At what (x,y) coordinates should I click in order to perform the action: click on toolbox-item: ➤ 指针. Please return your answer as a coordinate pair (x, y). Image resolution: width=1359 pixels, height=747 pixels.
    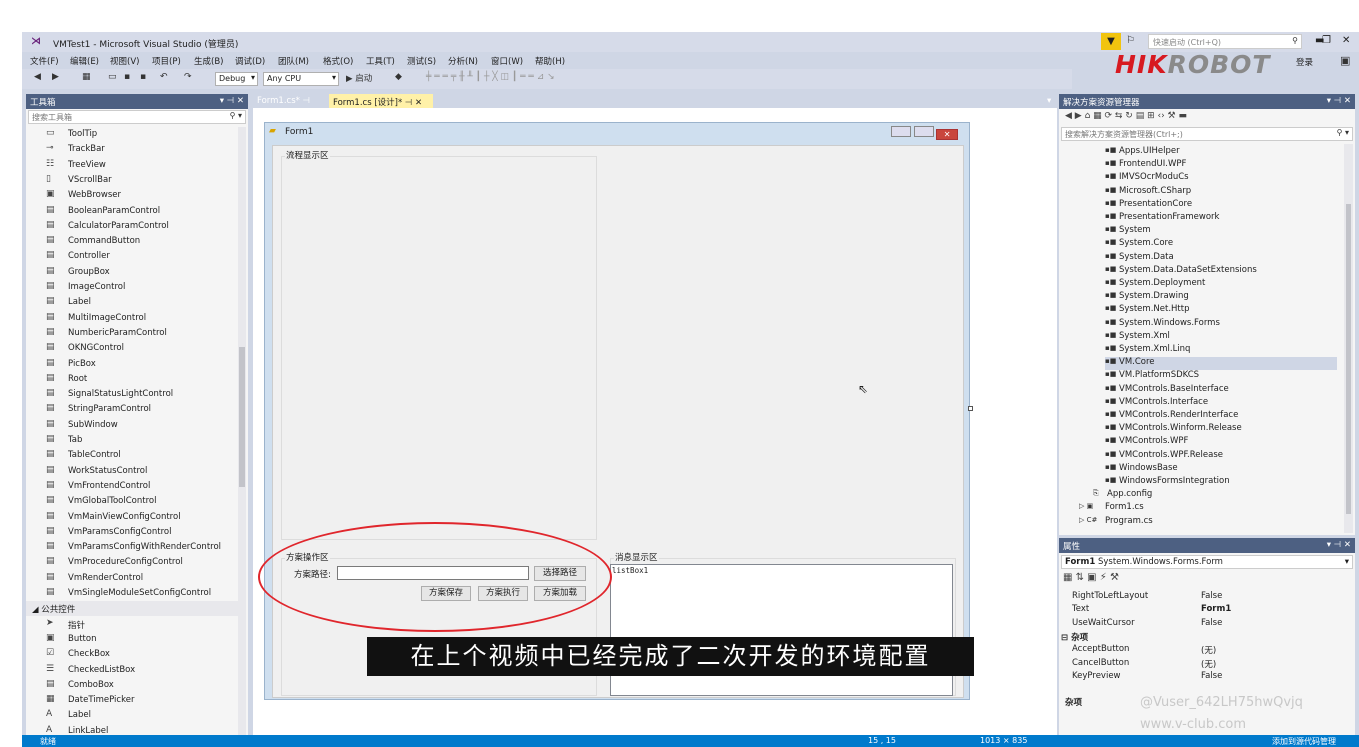
    Looking at the image, I should click on (133, 624).